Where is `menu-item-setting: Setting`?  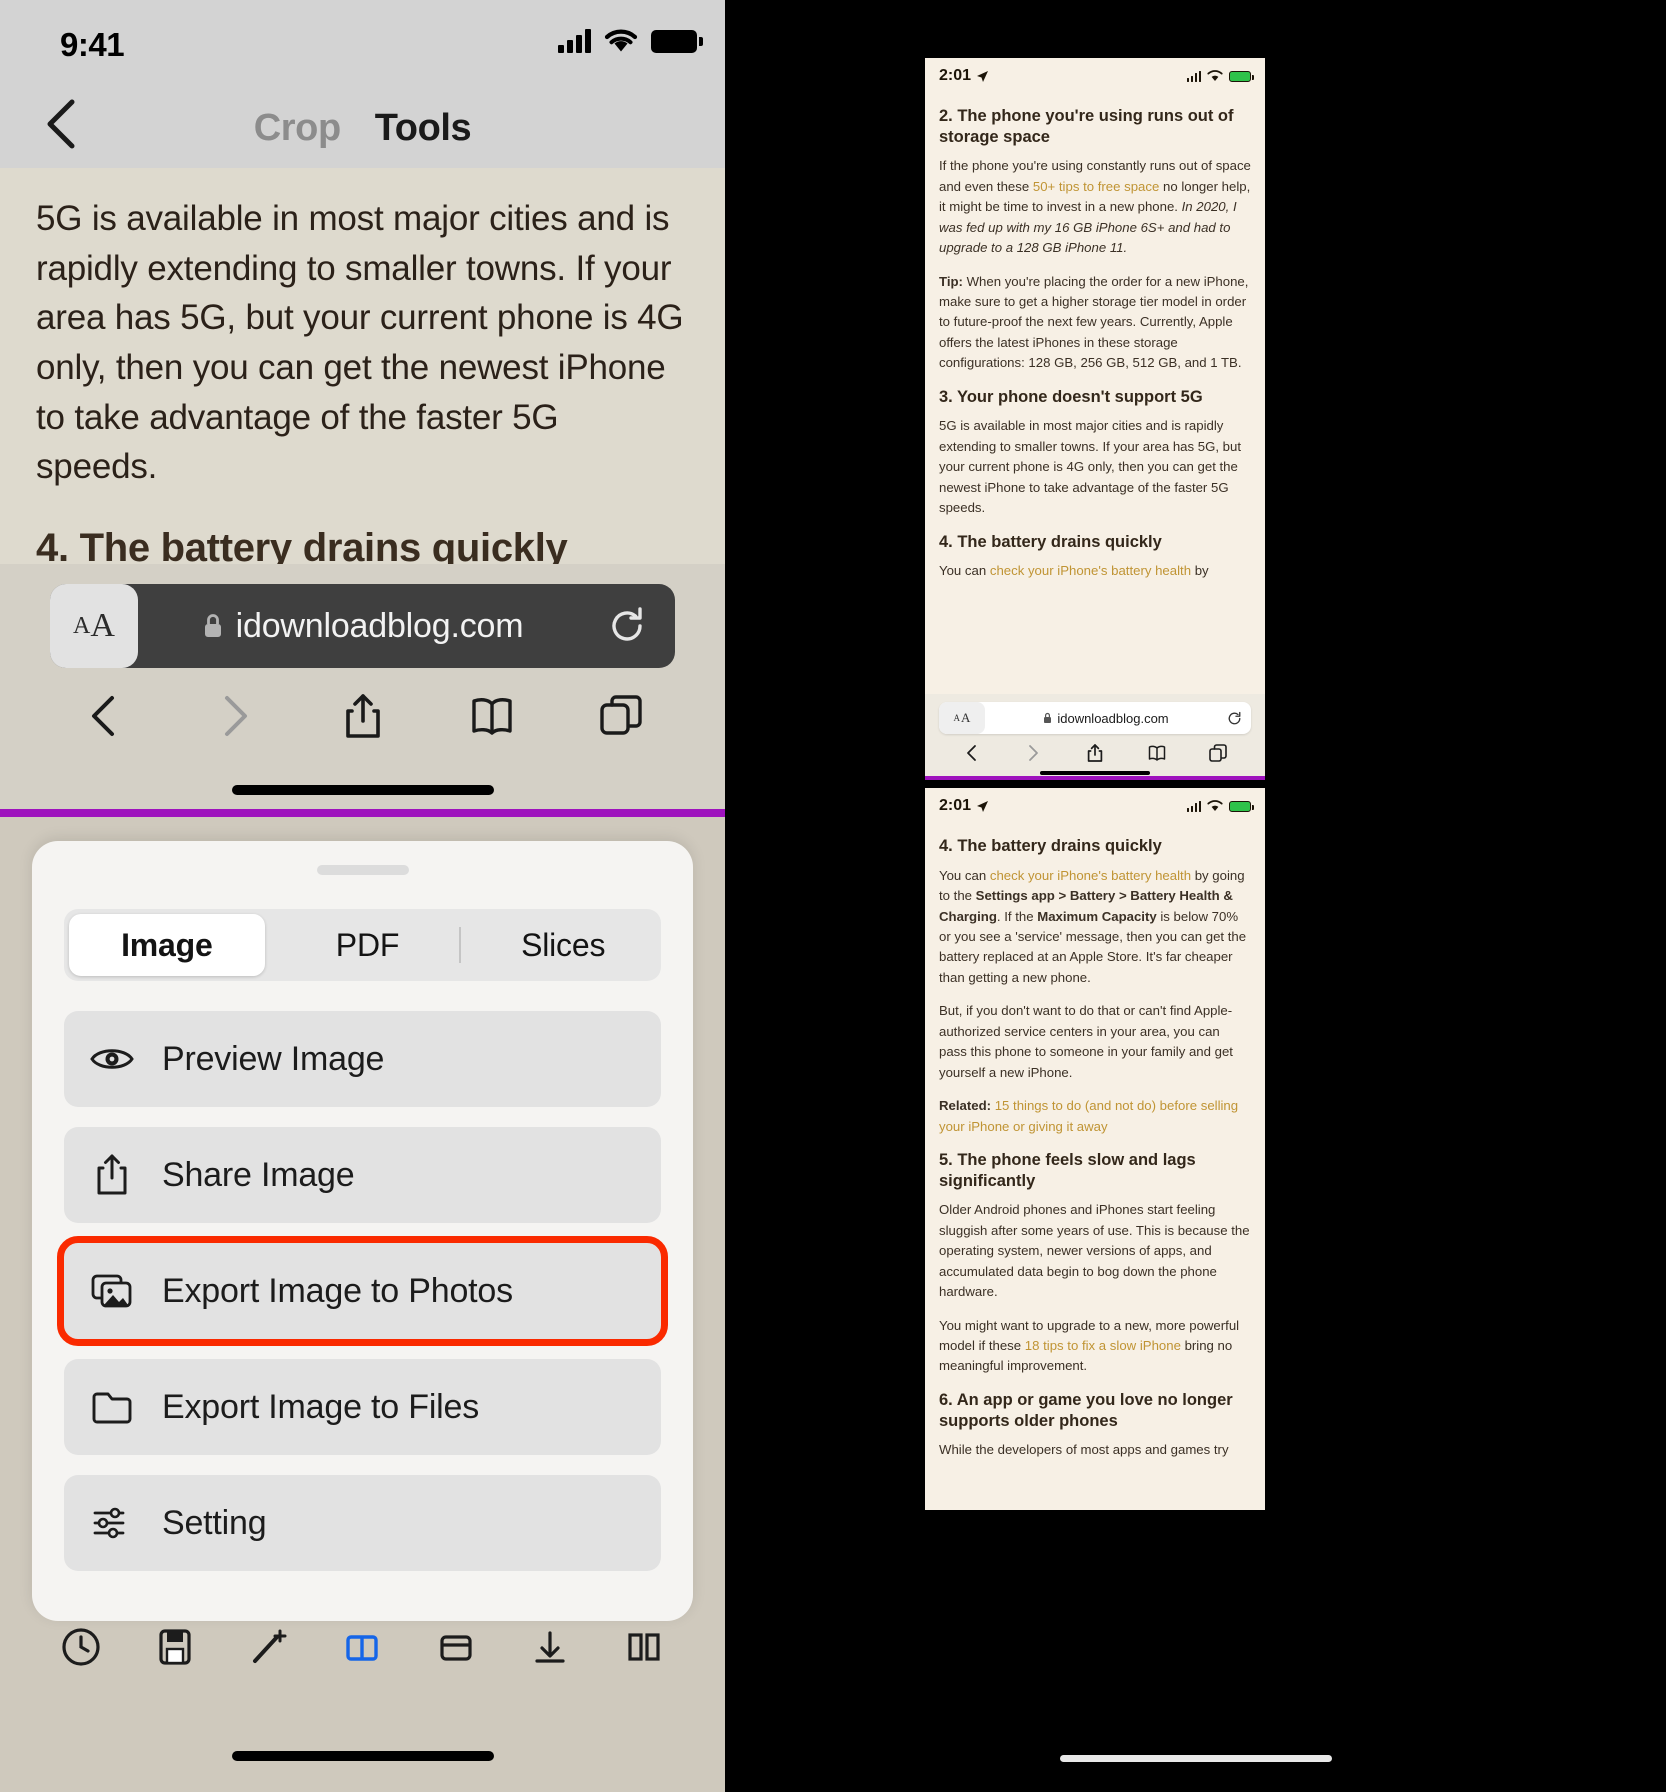 menu-item-setting: Setting is located at coordinates (362, 1523).